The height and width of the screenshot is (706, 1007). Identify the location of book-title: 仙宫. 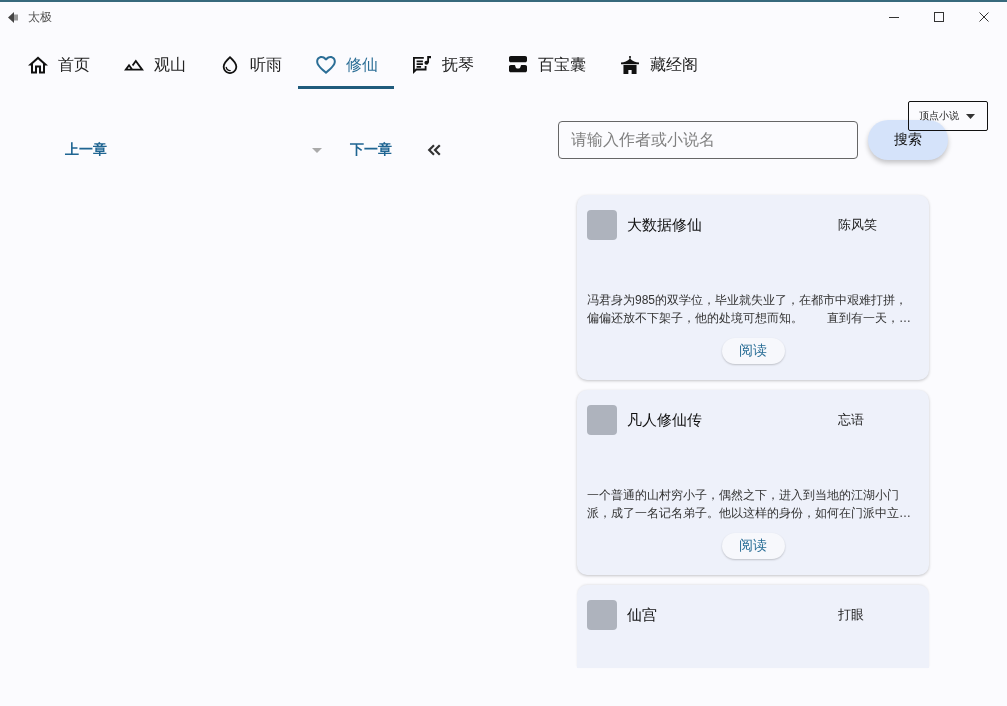
(642, 615).